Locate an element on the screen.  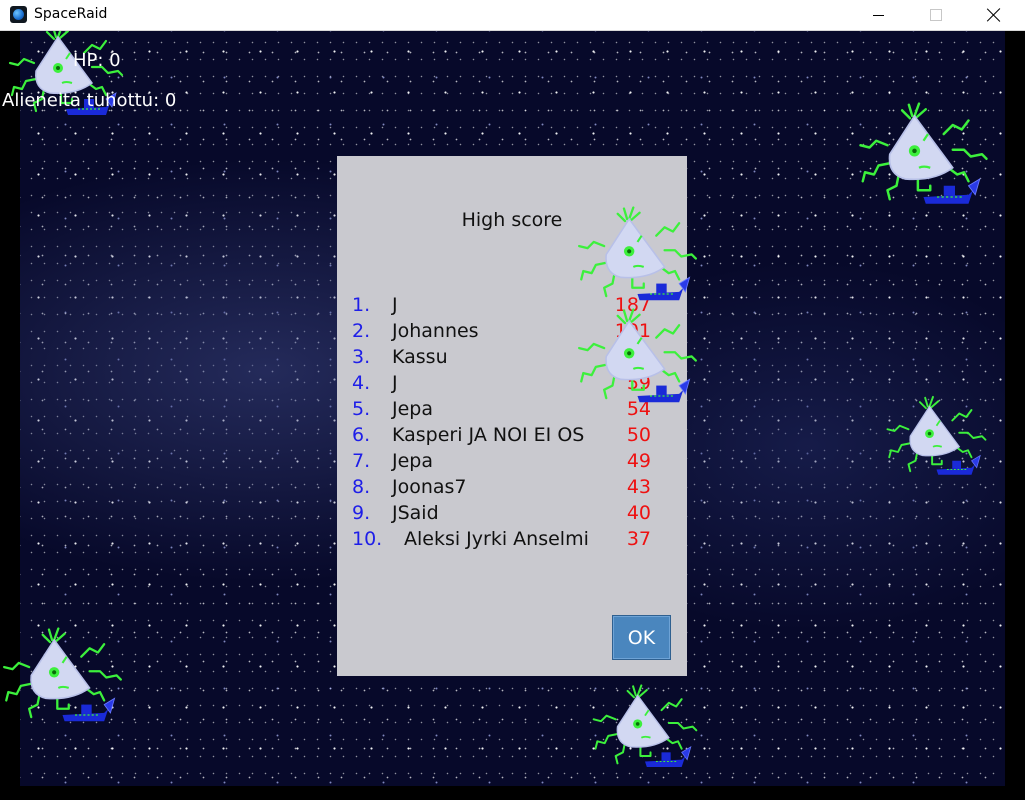
score-player-name: Kasperi JA NOI EI OS is located at coordinates (488, 435).